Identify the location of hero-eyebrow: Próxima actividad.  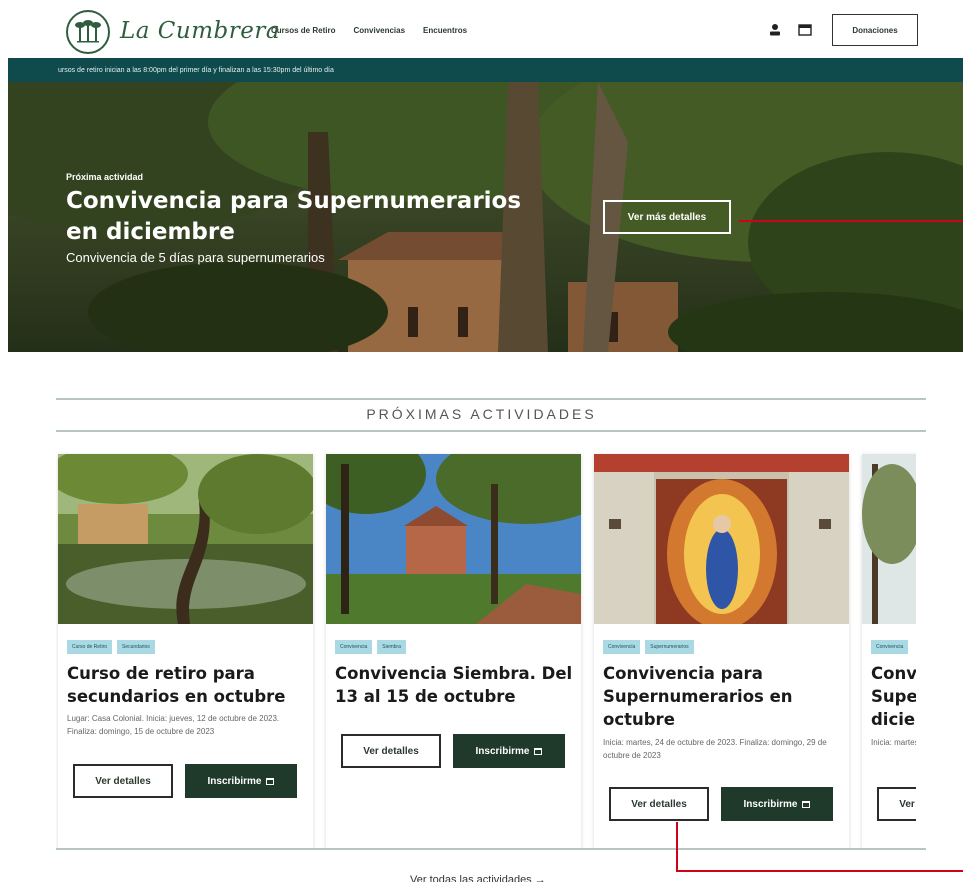
(105, 177).